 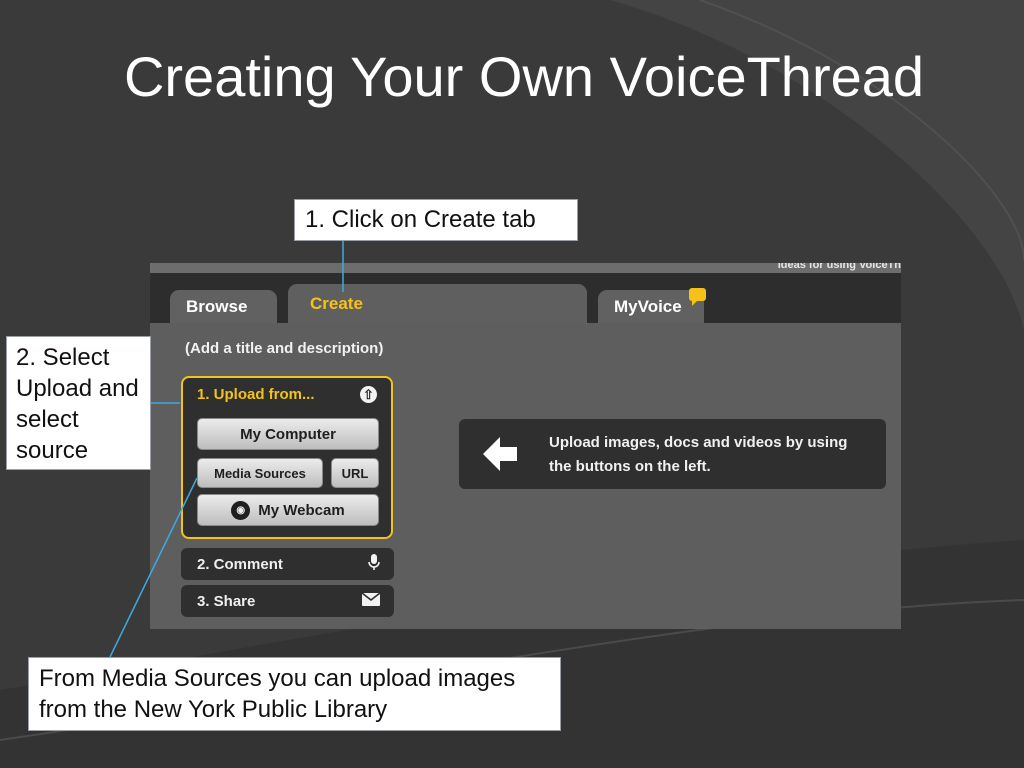 What do you see at coordinates (284, 348) in the screenshot?
I see `add-title-link: (Add a title and description)` at bounding box center [284, 348].